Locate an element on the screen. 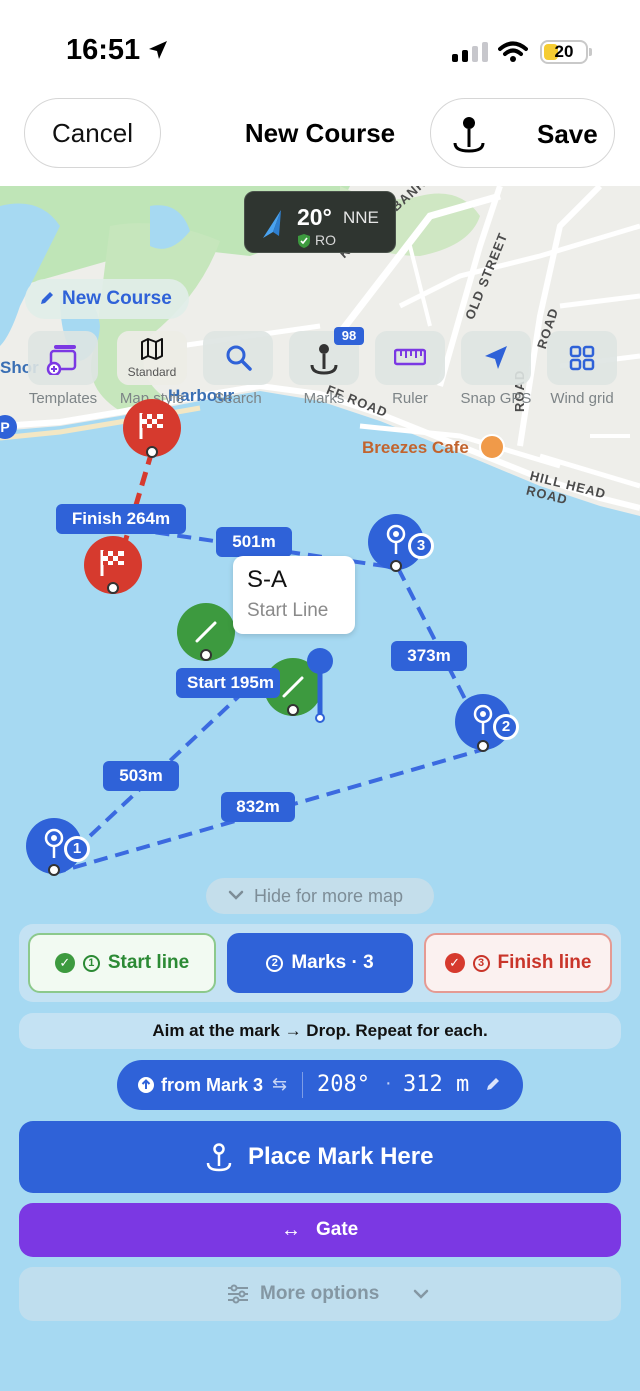 This screenshot has height=1391, width=640. step-number: 2 is located at coordinates (275, 963).